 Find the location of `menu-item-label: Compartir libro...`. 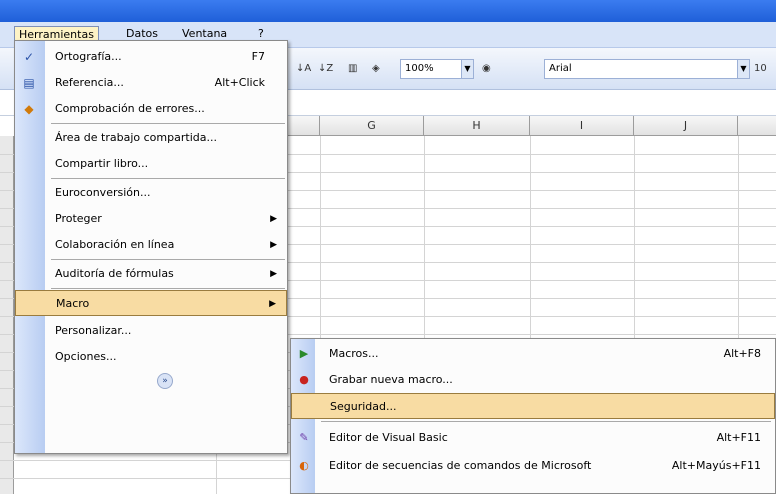

menu-item-label: Compartir libro... is located at coordinates (102, 163).